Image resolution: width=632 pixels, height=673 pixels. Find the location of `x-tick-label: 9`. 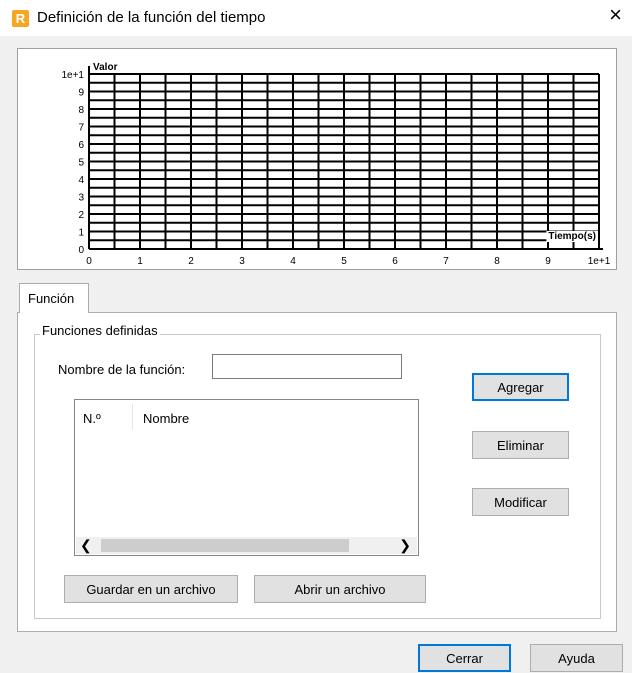

x-tick-label: 9 is located at coordinates (548, 261).